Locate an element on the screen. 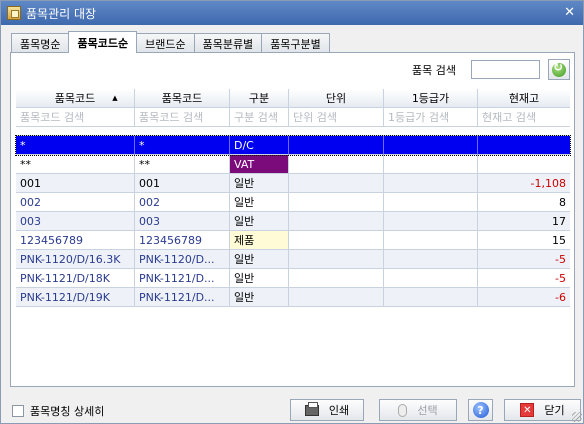 The width and height of the screenshot is (584, 424). cell-stock: 15 is located at coordinates (524, 240).